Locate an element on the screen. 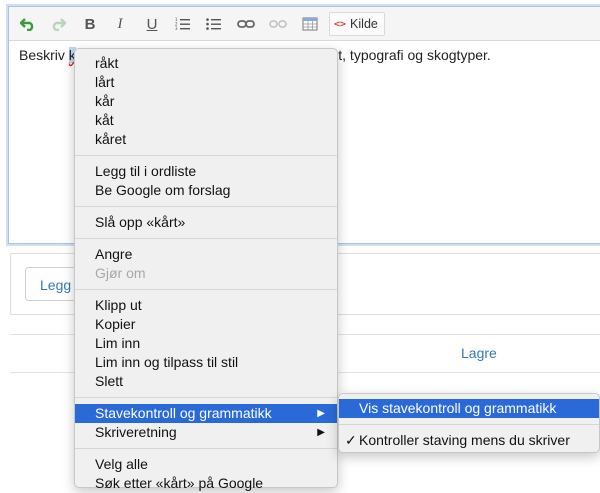 The height and width of the screenshot is (493, 600). writing-direction-item: Skriveretning ▶ is located at coordinates (206, 432).